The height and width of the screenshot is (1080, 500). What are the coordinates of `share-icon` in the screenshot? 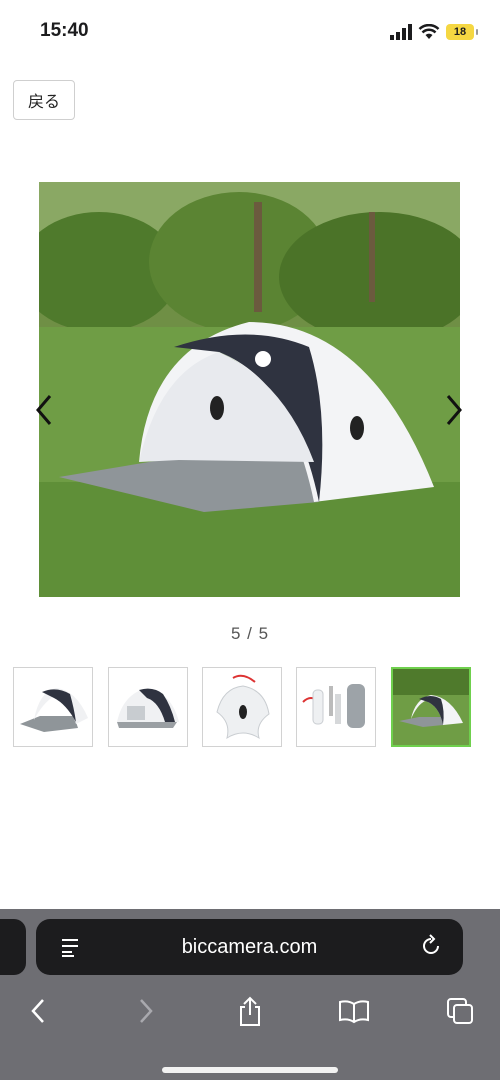 It's located at (250, 1011).